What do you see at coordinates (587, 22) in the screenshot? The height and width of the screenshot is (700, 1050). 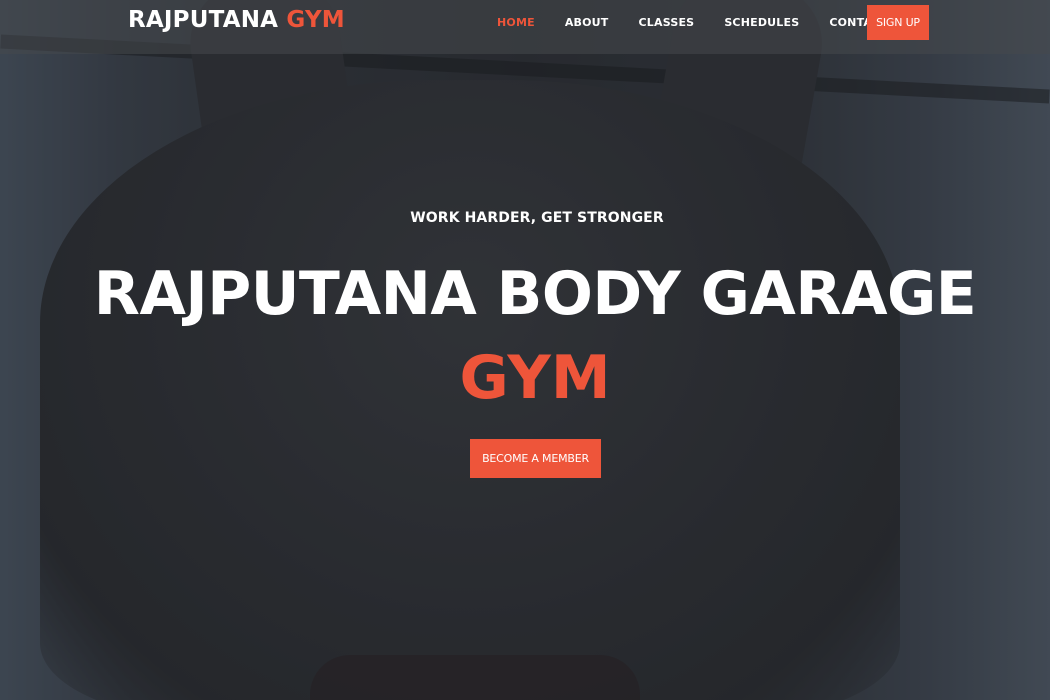 I see `nav-item-about: ABOUT` at bounding box center [587, 22].